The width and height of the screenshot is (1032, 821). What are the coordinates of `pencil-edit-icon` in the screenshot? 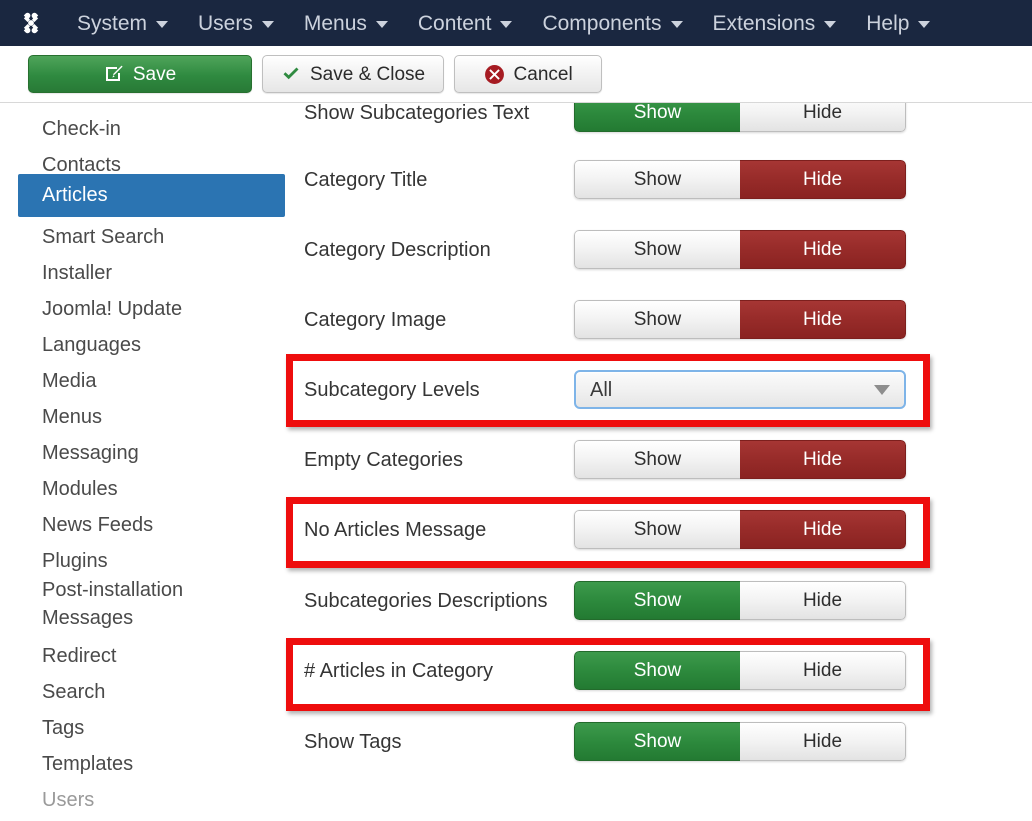 It's located at (114, 74).